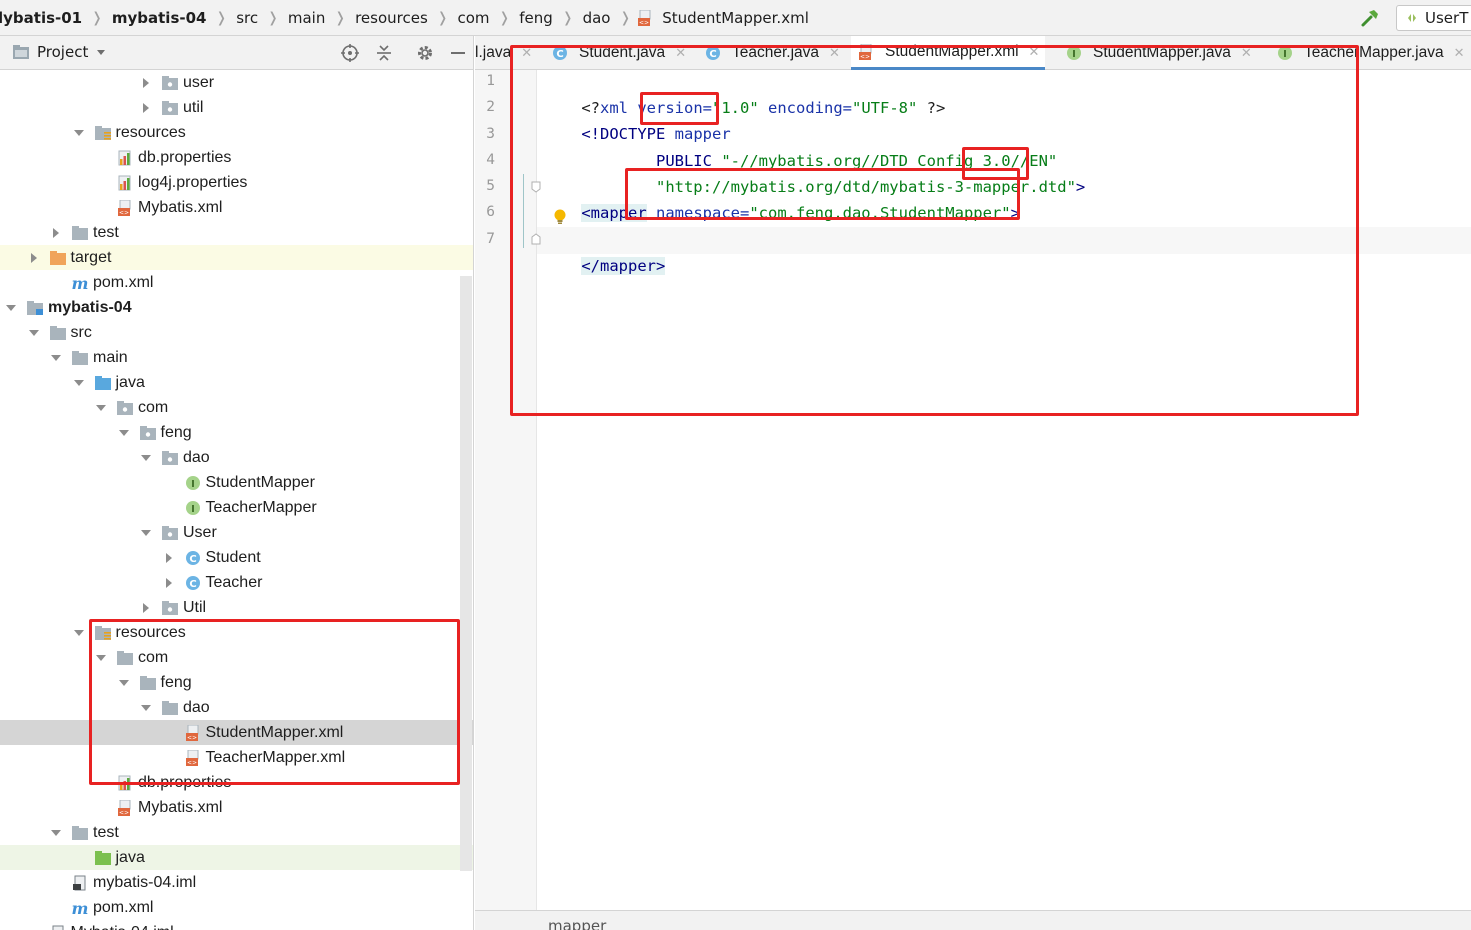 This screenshot has width=1471, height=930. What do you see at coordinates (637, 120) in the screenshot?
I see `code-line-2: <!DOCTYPE mapper` at bounding box center [637, 120].